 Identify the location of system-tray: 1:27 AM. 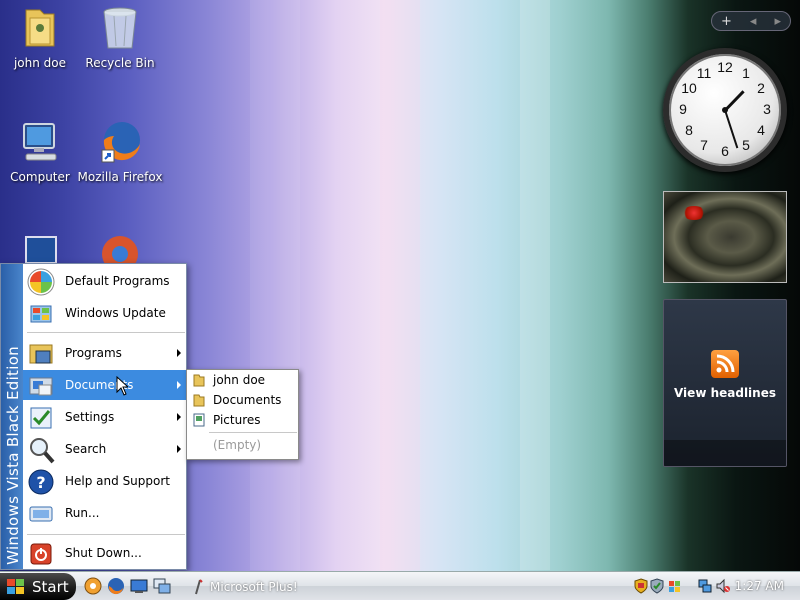
(715, 586).